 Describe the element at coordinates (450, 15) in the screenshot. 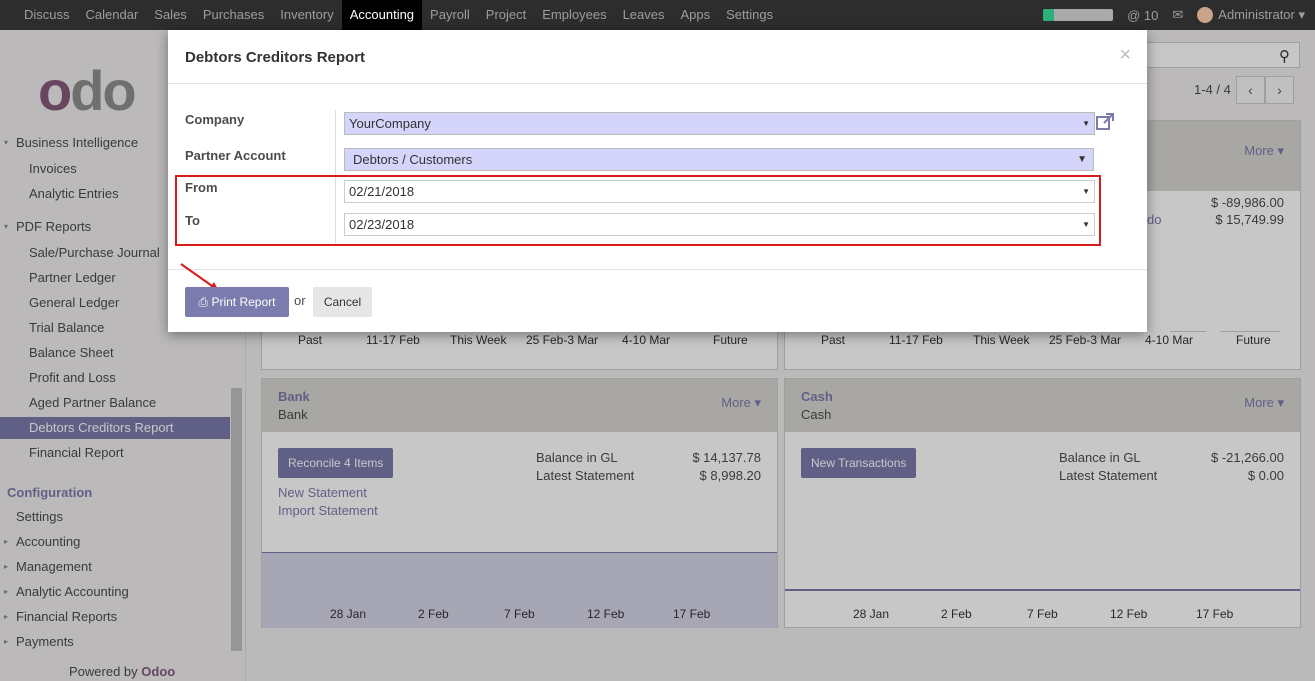

I see `menu-payroll: Payroll` at that location.